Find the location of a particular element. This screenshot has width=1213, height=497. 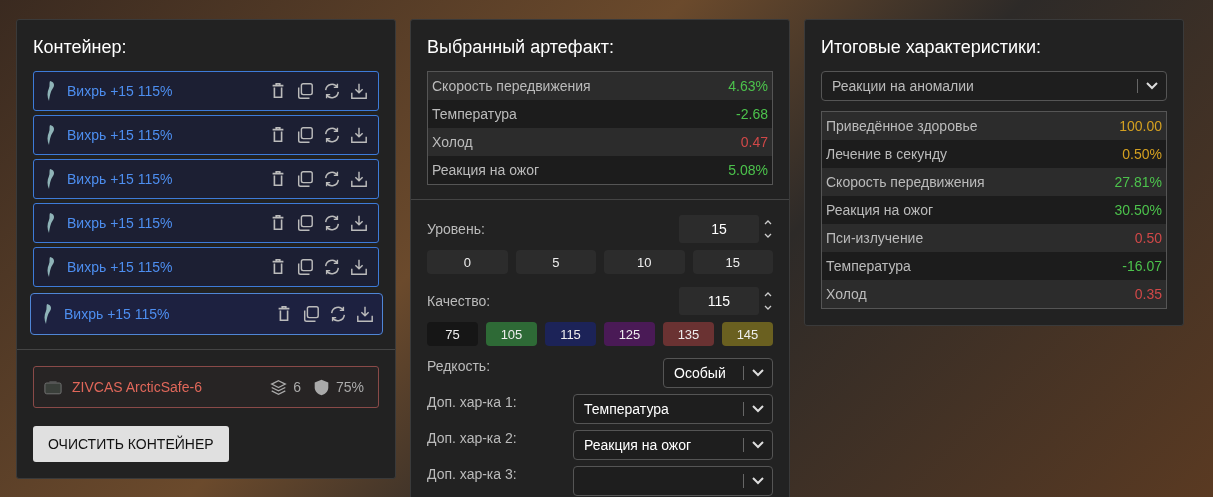

clear-container-button: ОЧИСТИТЬ КОНТЕЙНЕР is located at coordinates (131, 444).